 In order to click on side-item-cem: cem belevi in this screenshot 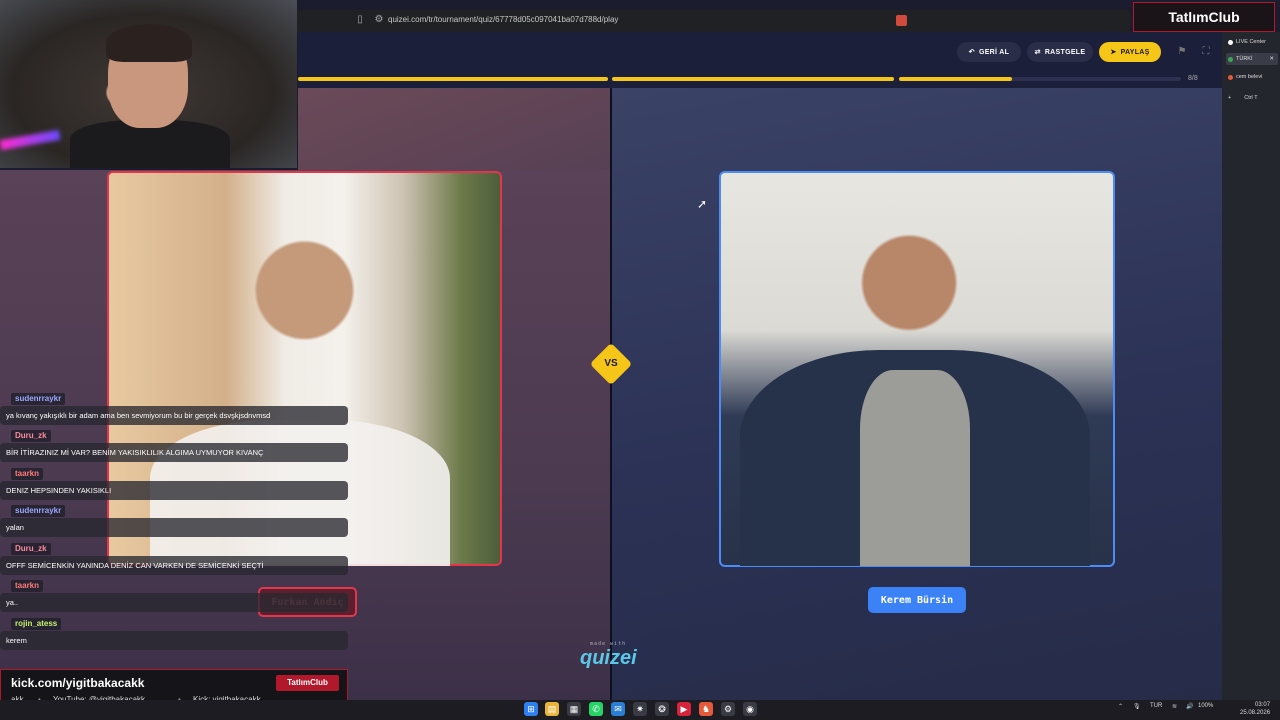, I will do `click(1252, 77)`.